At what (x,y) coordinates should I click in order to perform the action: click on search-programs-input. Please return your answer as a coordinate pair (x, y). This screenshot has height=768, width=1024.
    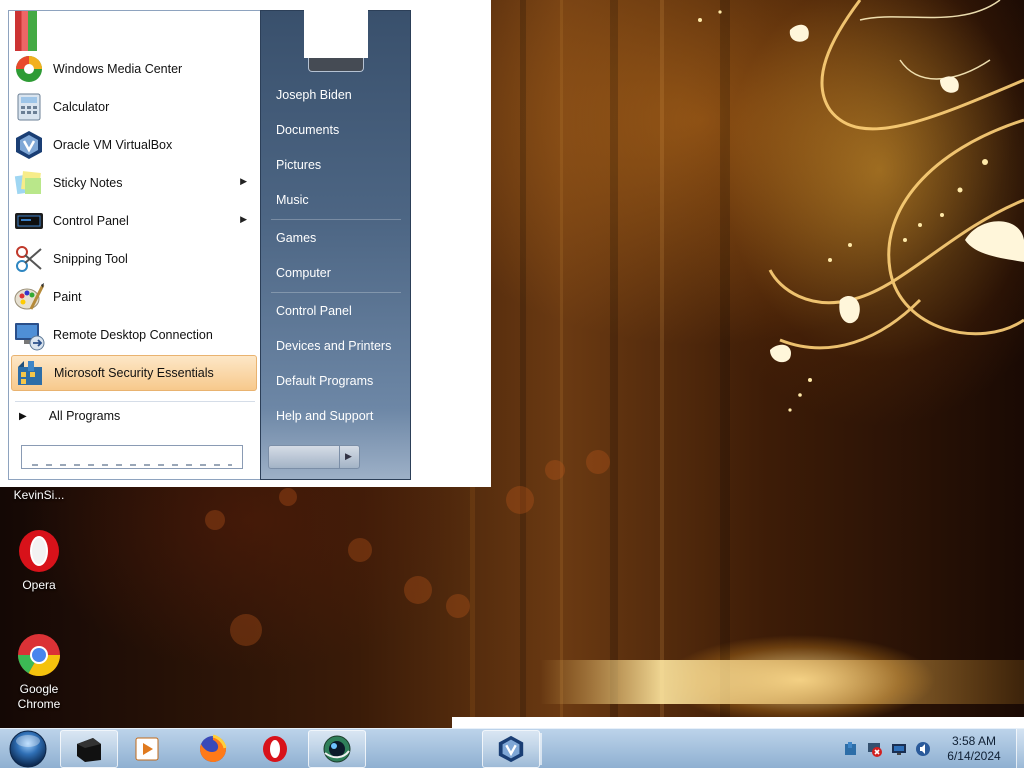
    Looking at the image, I should click on (132, 457).